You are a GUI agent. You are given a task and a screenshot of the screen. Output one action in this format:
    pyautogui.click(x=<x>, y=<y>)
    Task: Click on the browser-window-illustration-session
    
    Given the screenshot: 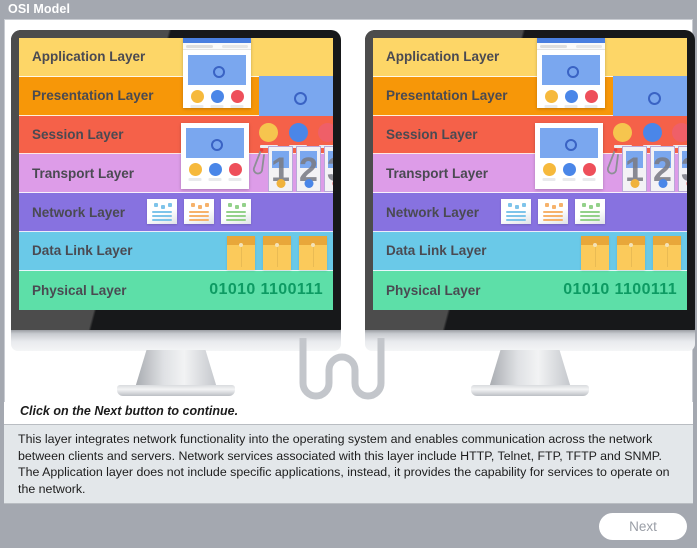 What is the action you would take?
    pyautogui.click(x=569, y=156)
    